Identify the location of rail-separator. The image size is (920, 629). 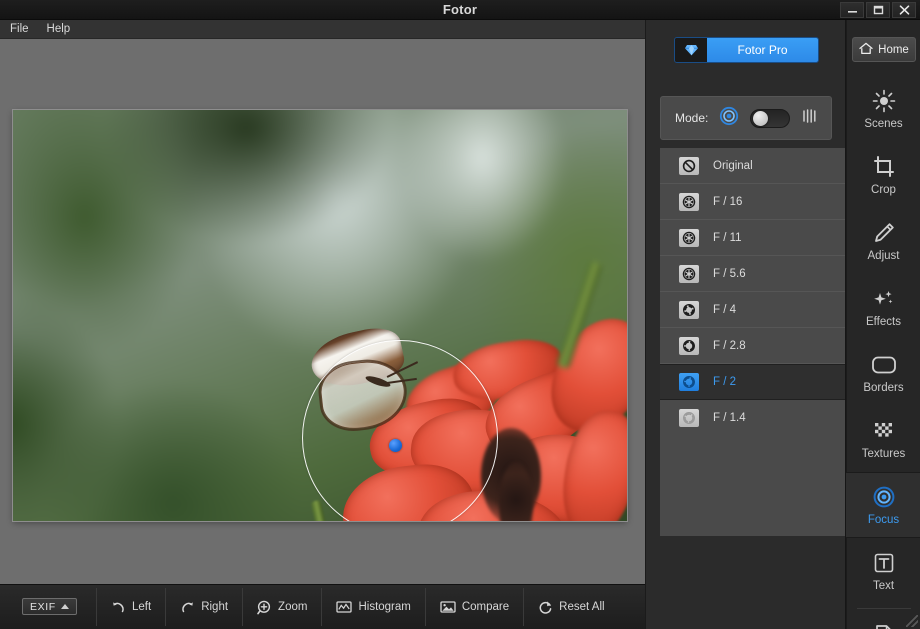
(883, 608).